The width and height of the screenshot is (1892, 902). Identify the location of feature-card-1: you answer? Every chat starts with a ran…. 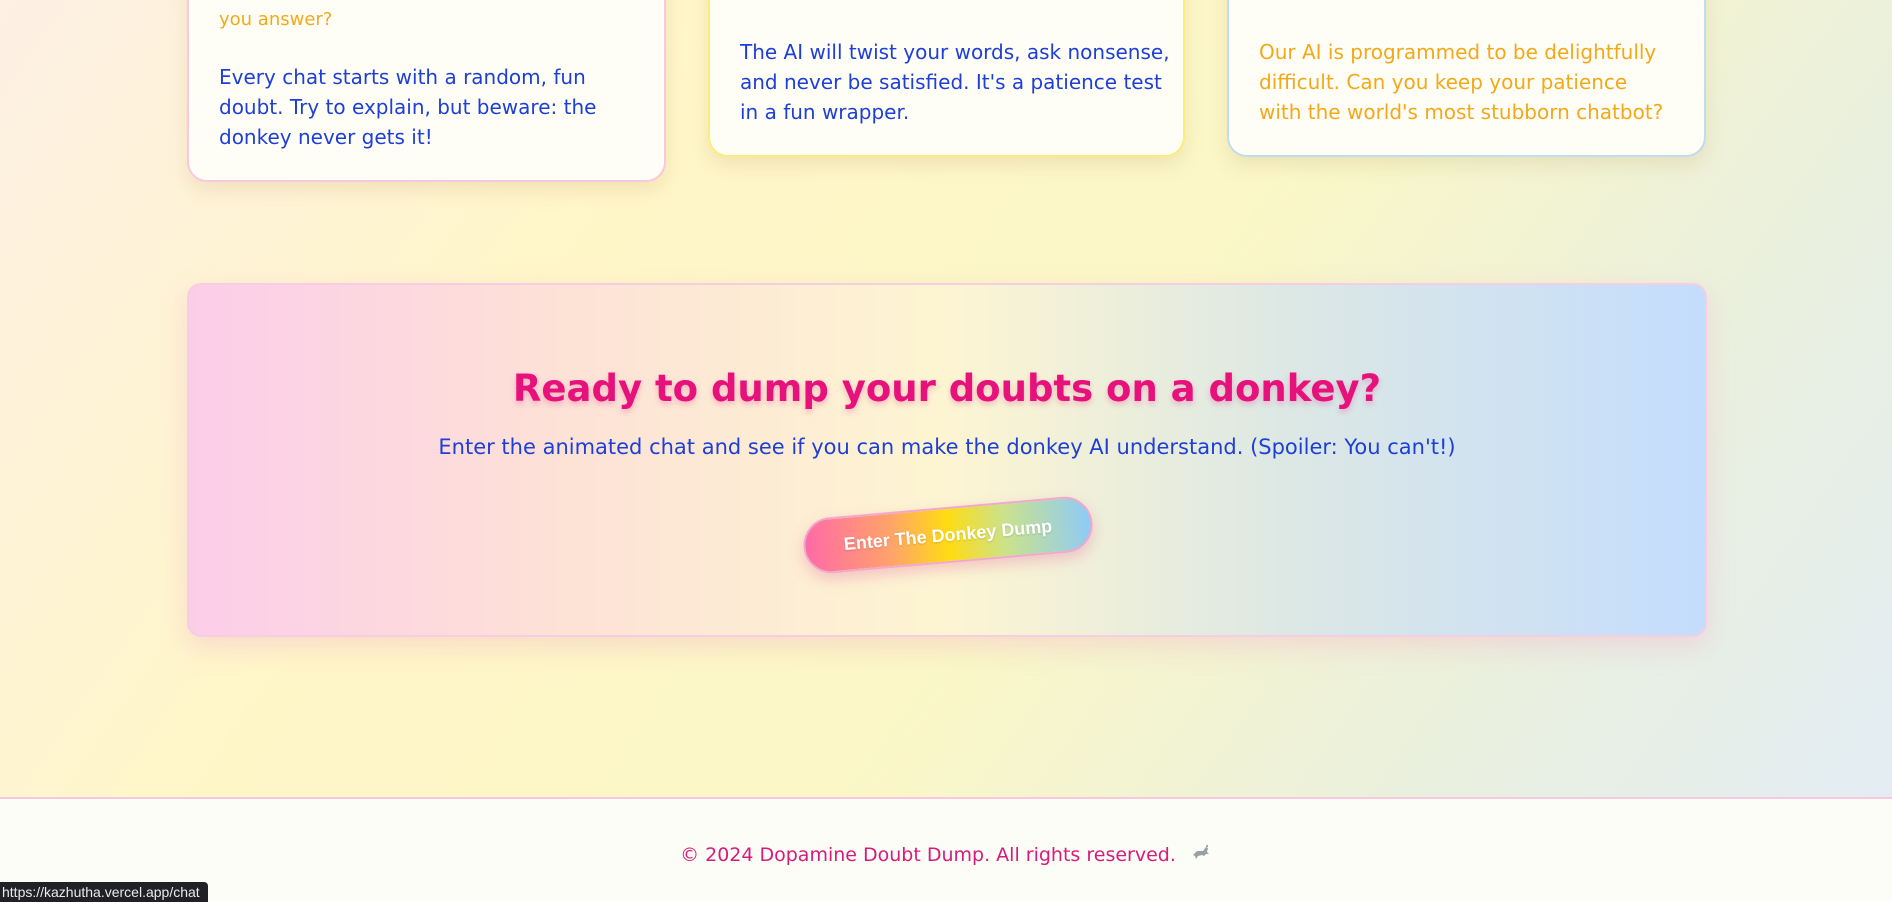
(426, 91).